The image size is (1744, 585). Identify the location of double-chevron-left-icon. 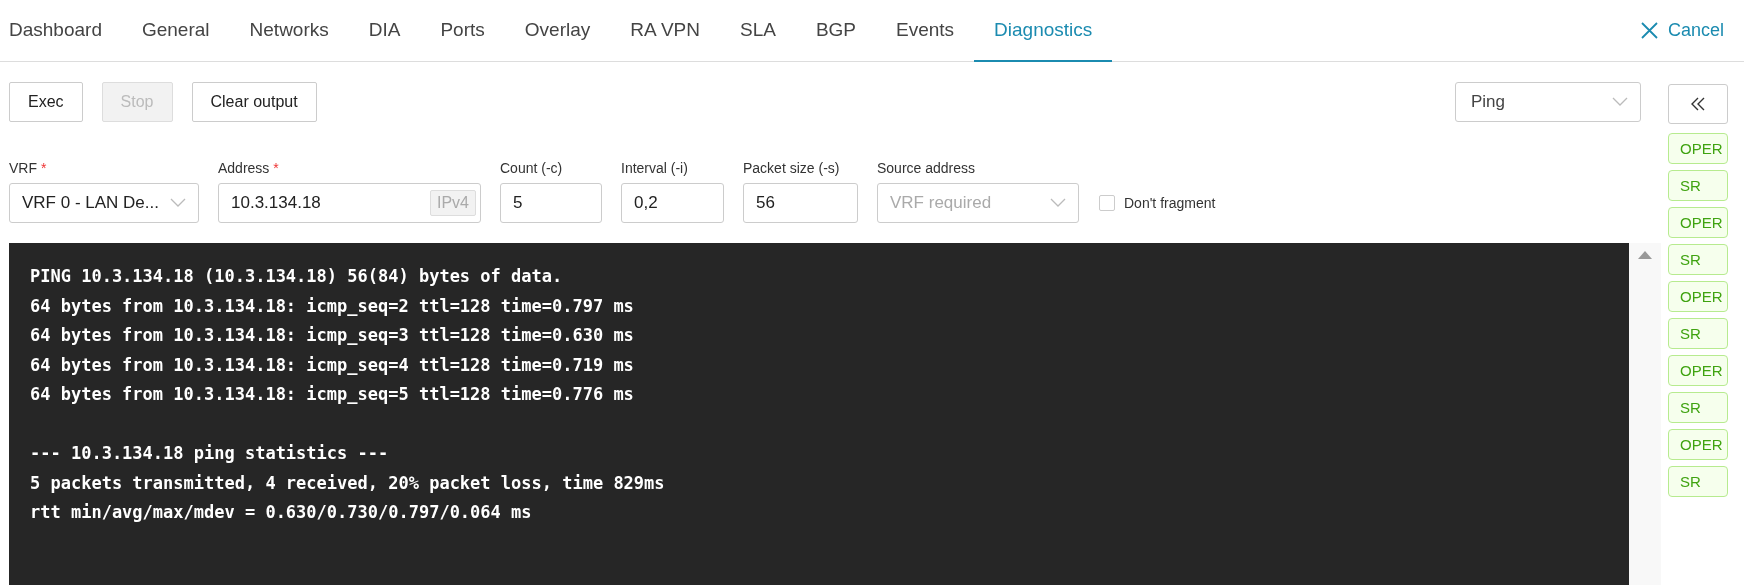
(1698, 104).